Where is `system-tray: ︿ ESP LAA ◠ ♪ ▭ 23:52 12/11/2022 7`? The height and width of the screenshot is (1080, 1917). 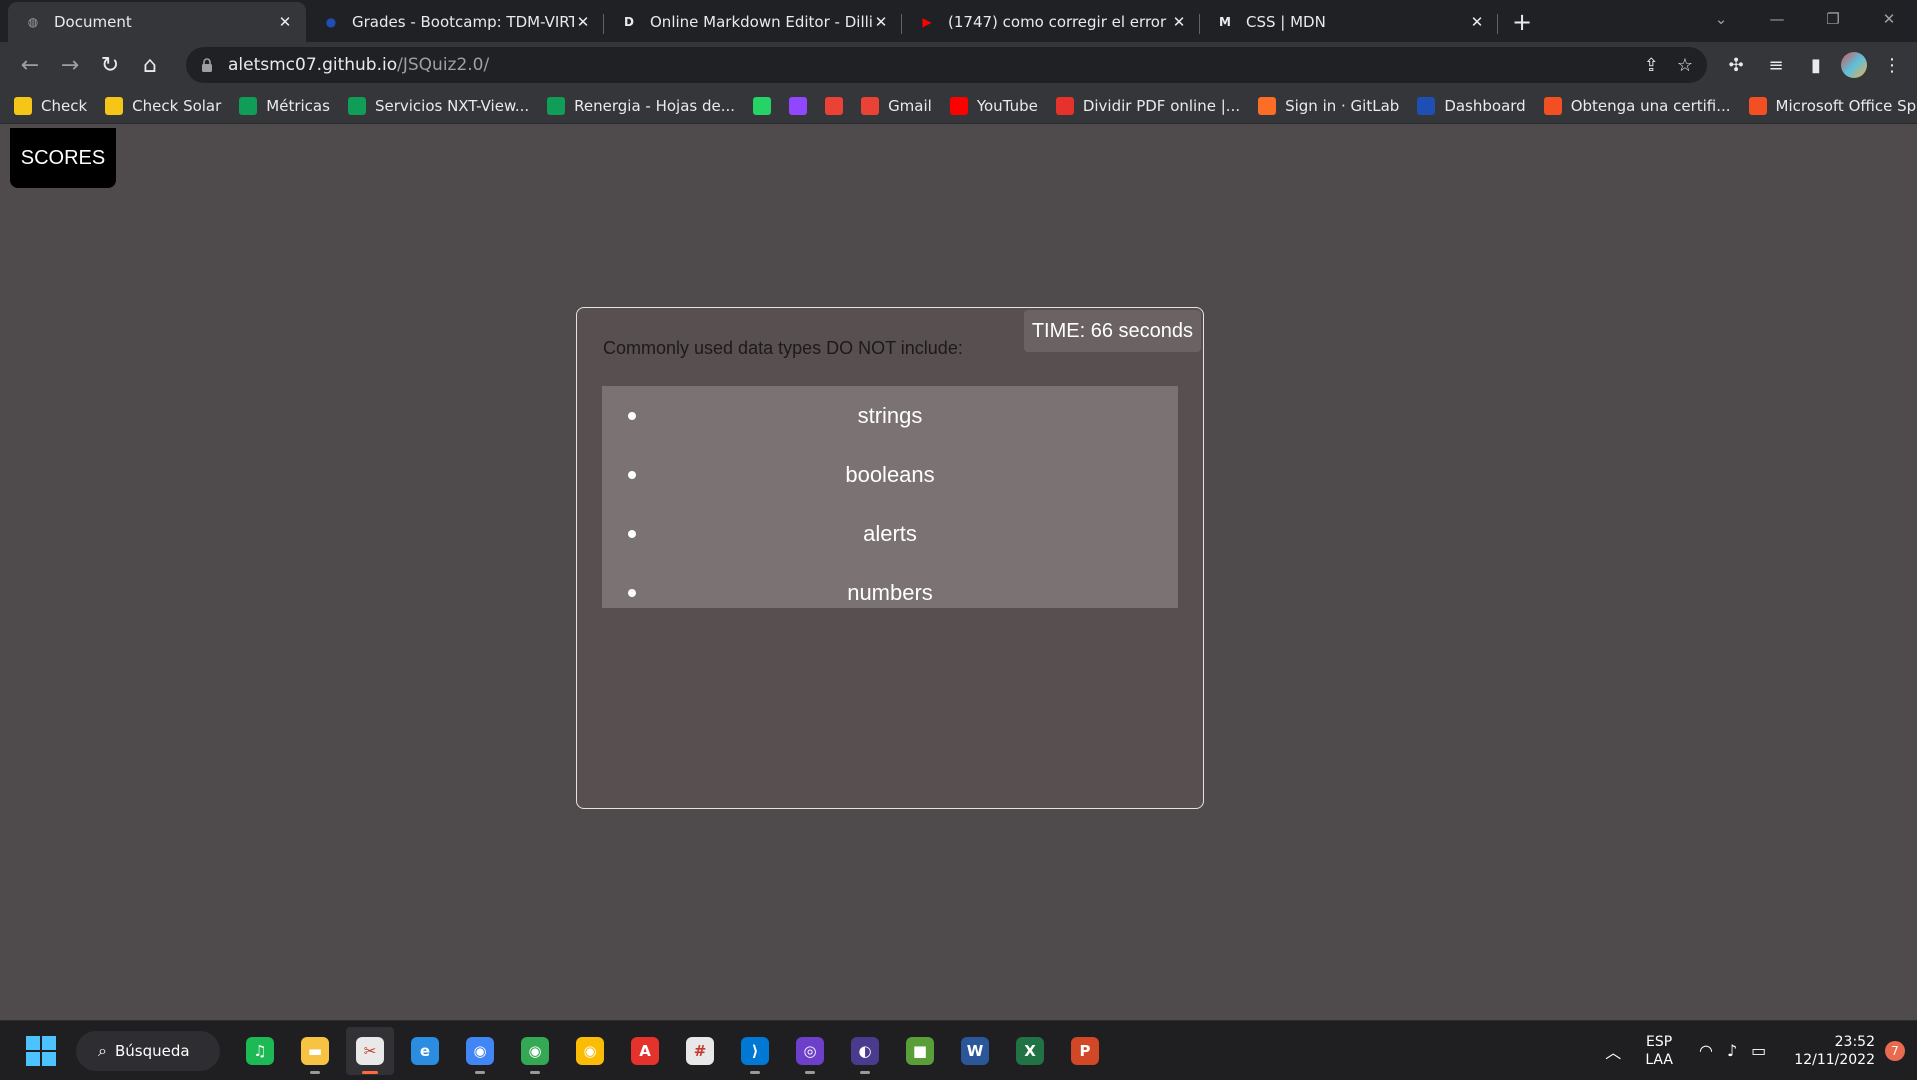 system-tray: ︿ ESP LAA ◠ ♪ ▭ 23:52 12/11/2022 7 is located at coordinates (1761, 1051).